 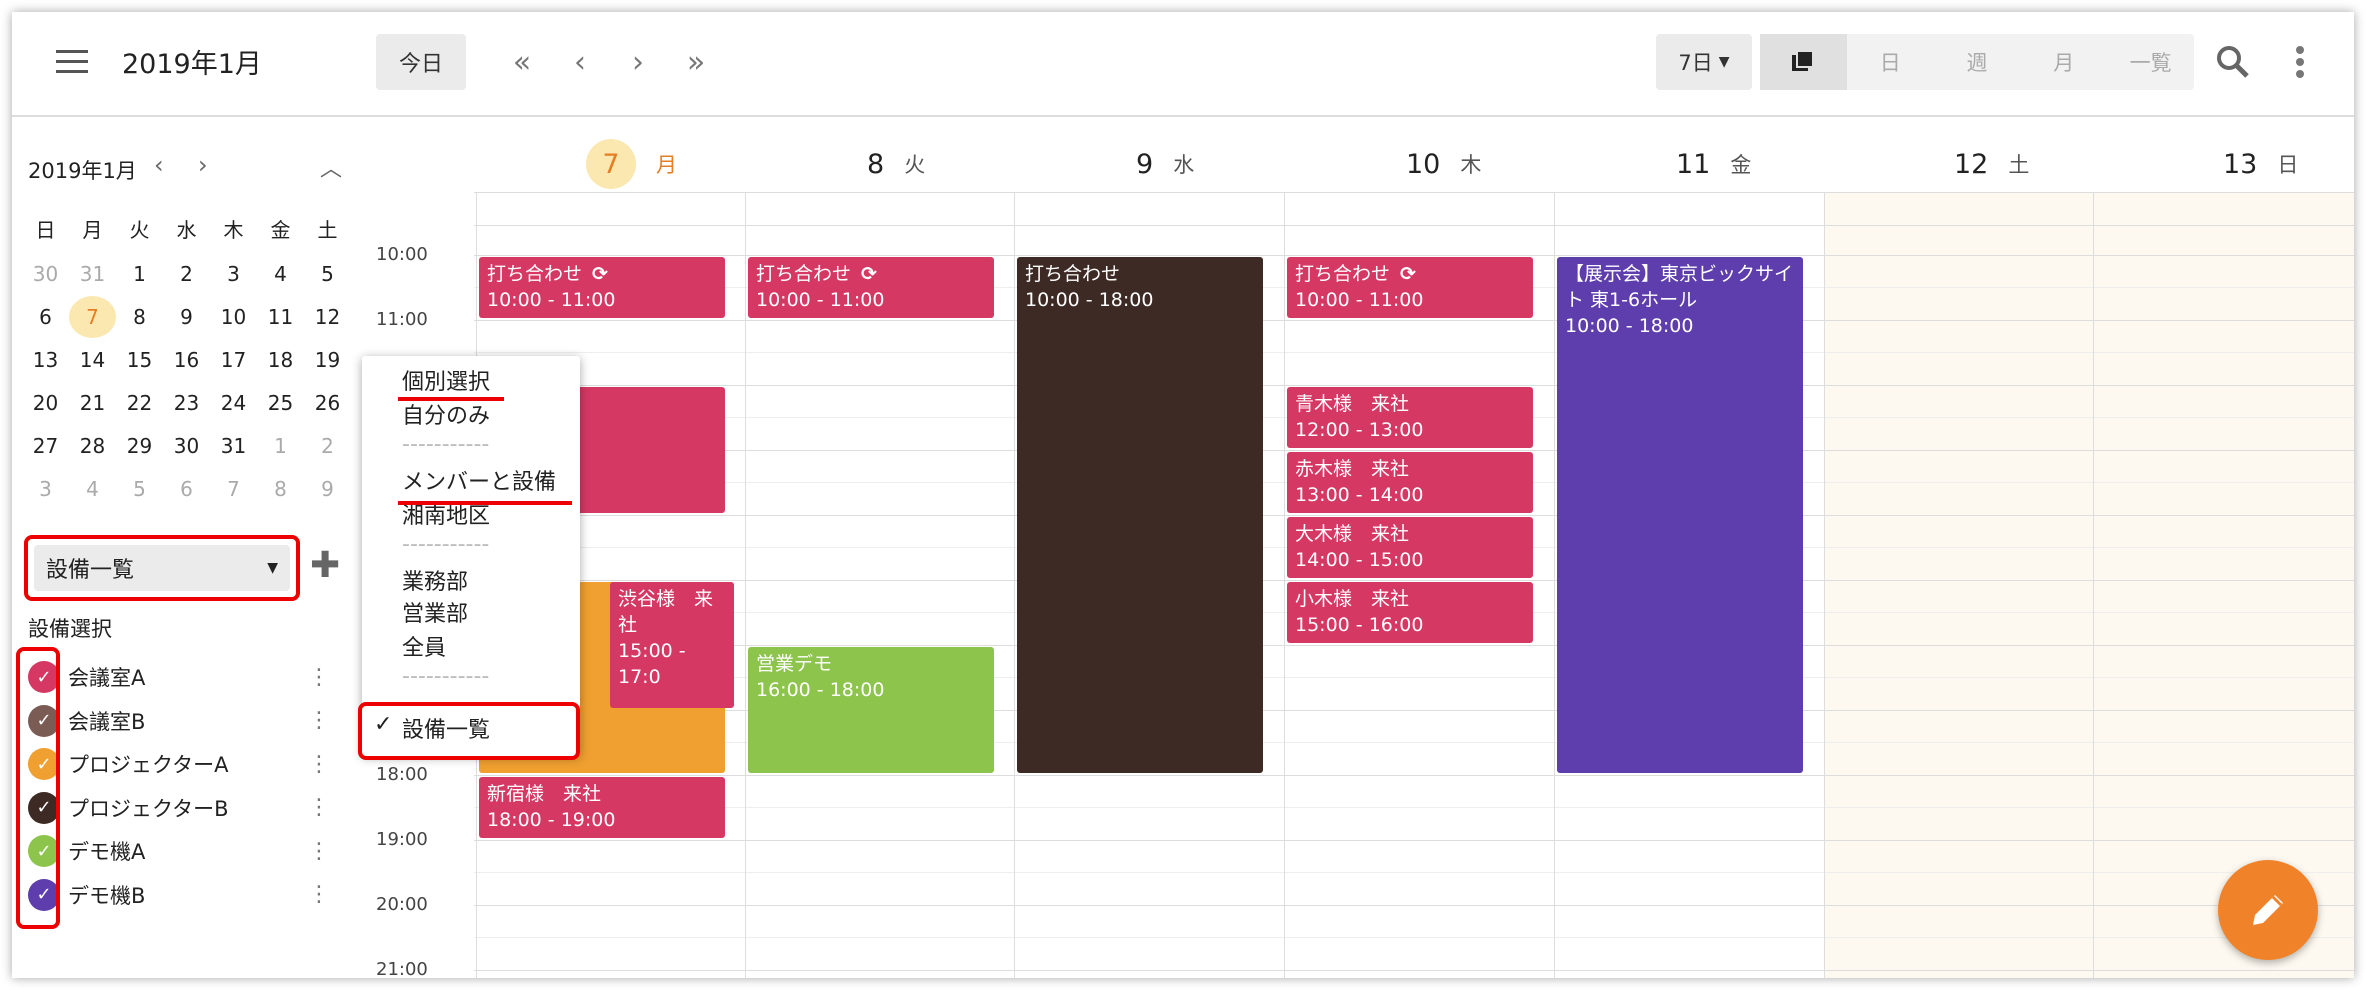 I want to click on day-header: 13 日, so click(x=2260, y=164).